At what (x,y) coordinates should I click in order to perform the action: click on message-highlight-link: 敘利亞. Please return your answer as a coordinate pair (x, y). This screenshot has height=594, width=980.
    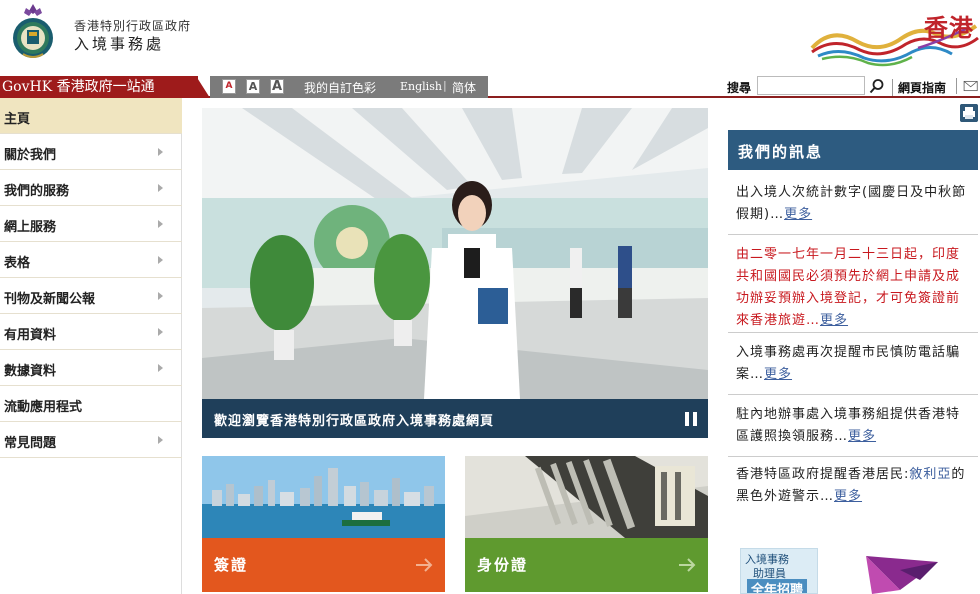
    Looking at the image, I should click on (930, 474).